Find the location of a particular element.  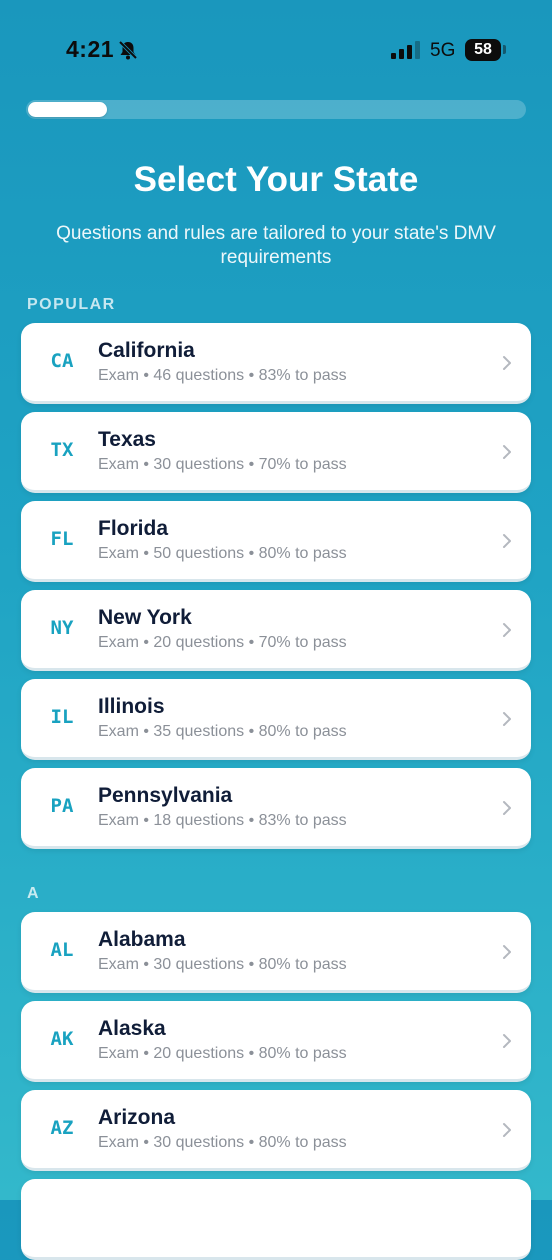

status-time: 4:21 is located at coordinates (90, 49).